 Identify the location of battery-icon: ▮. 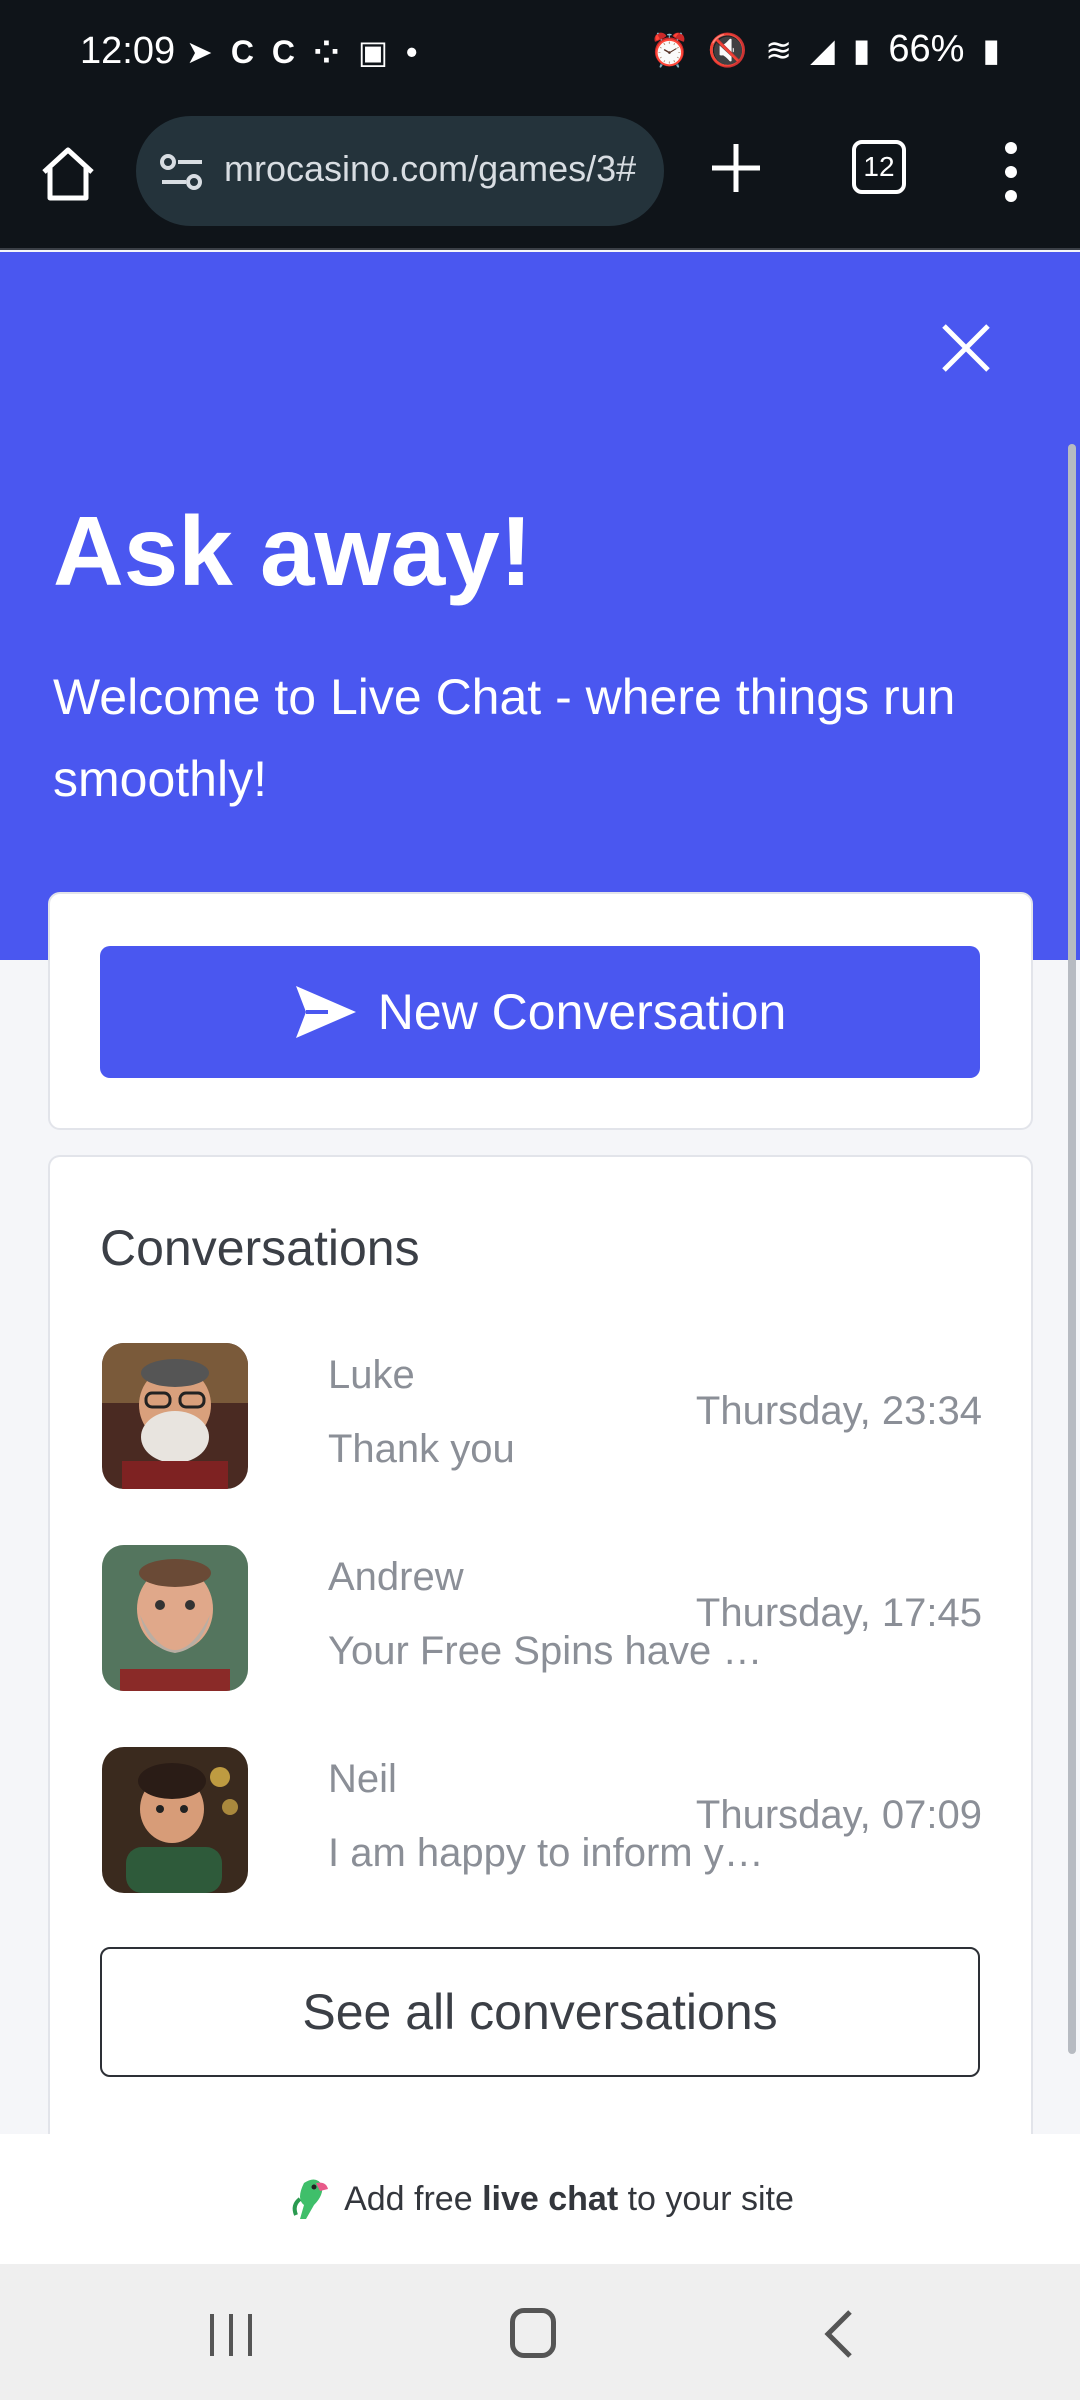
(991, 49).